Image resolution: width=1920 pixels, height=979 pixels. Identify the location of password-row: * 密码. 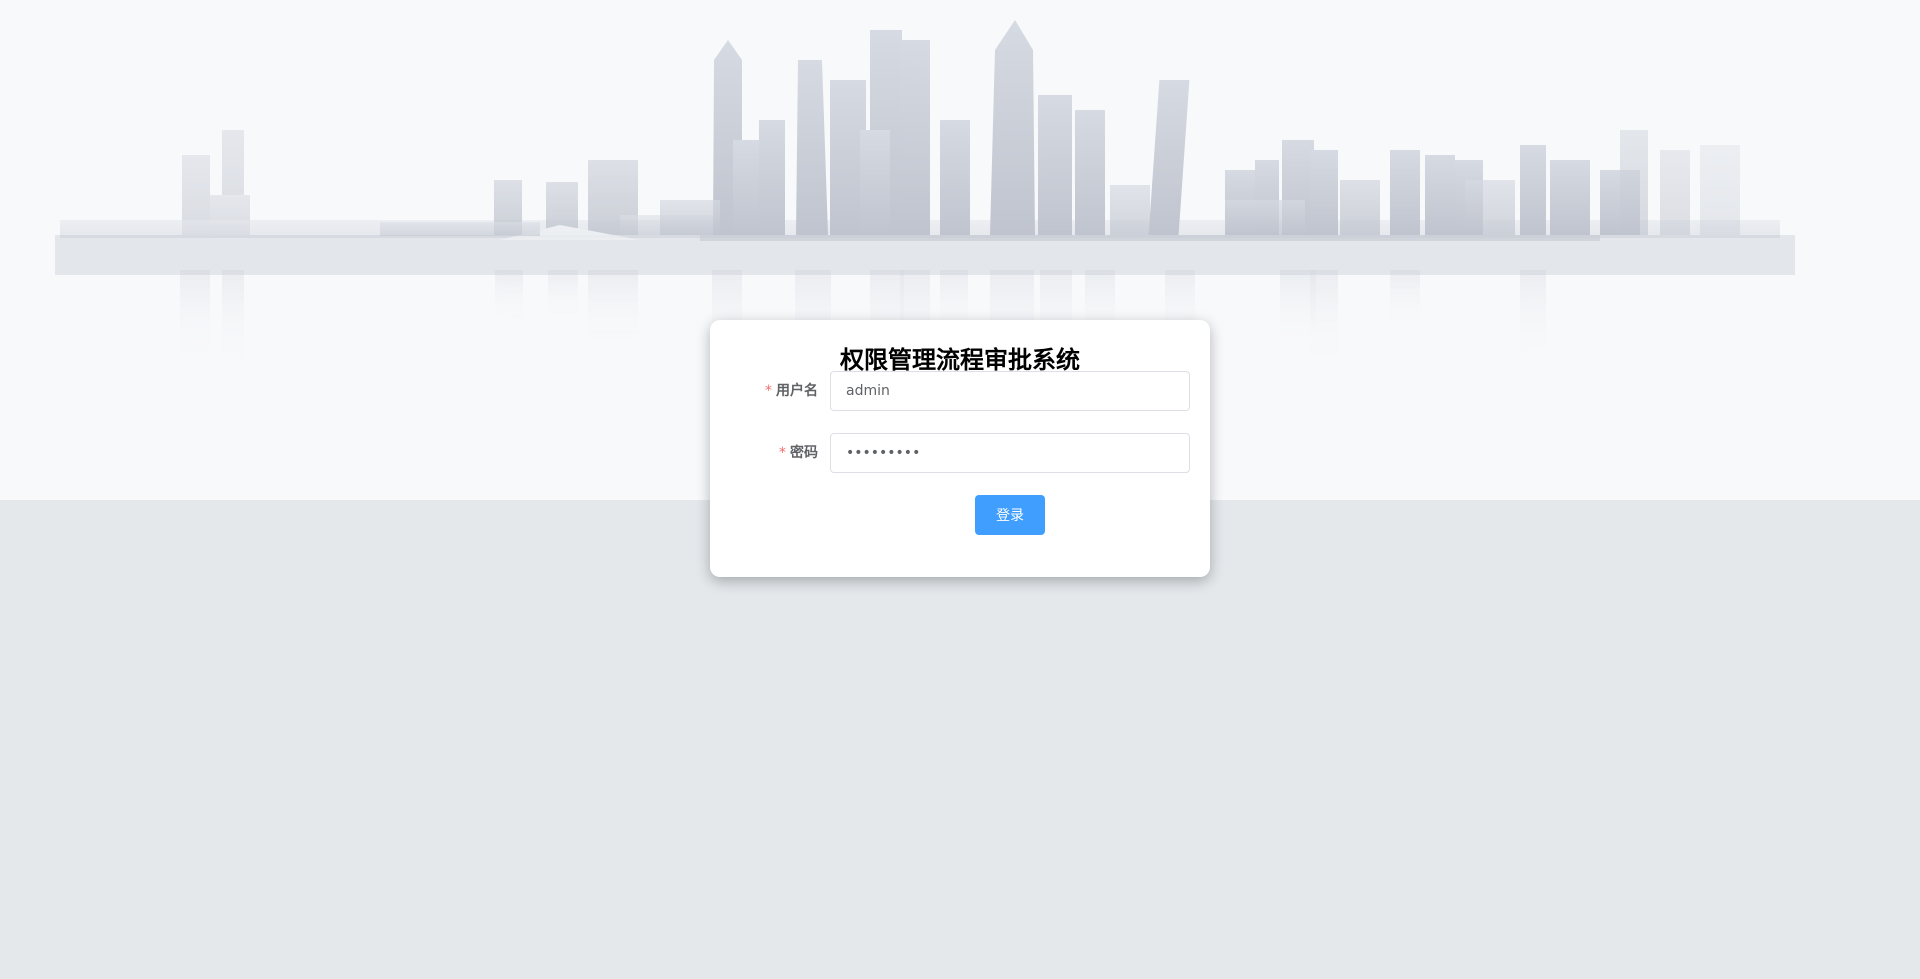
(960, 453).